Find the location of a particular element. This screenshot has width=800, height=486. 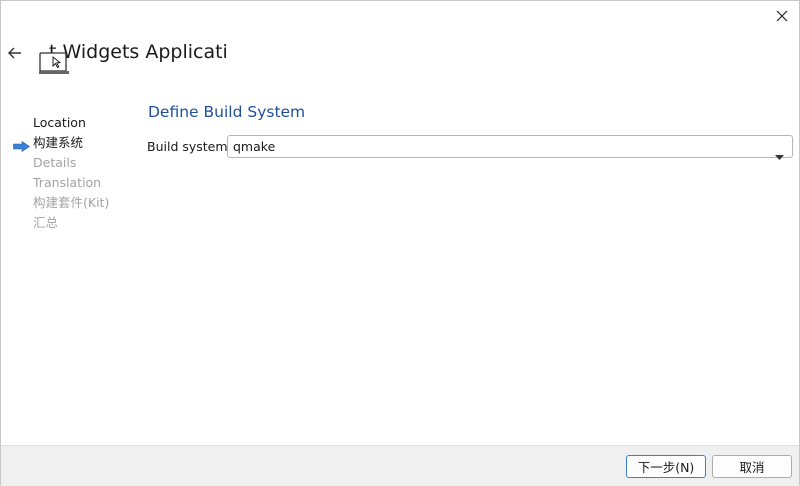

wizard-footer: 下一步(N) 取消 is located at coordinates (400, 465).